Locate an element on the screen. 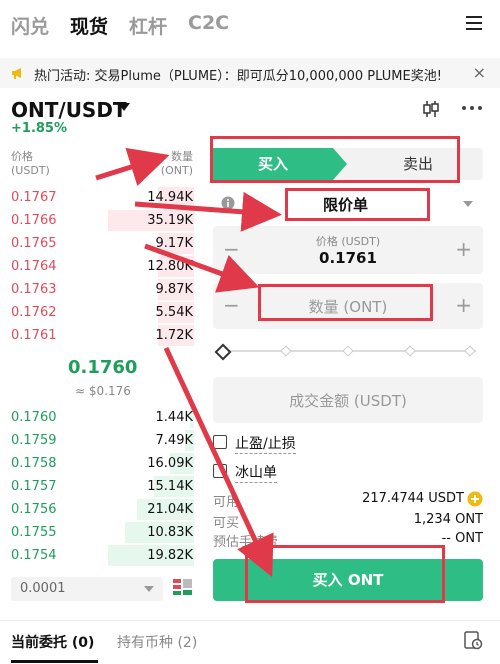 Image resolution: width=500 pixels, height=664 pixels. can-buy-label: 可买 is located at coordinates (226, 523).